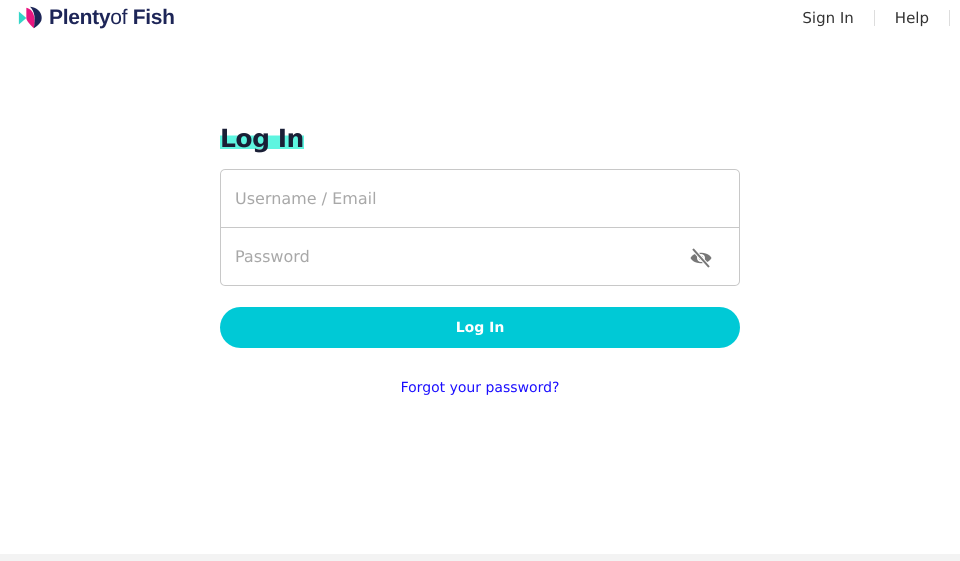 Image resolution: width=960 pixels, height=561 pixels. I want to click on nav-link: Sign In, so click(828, 18).